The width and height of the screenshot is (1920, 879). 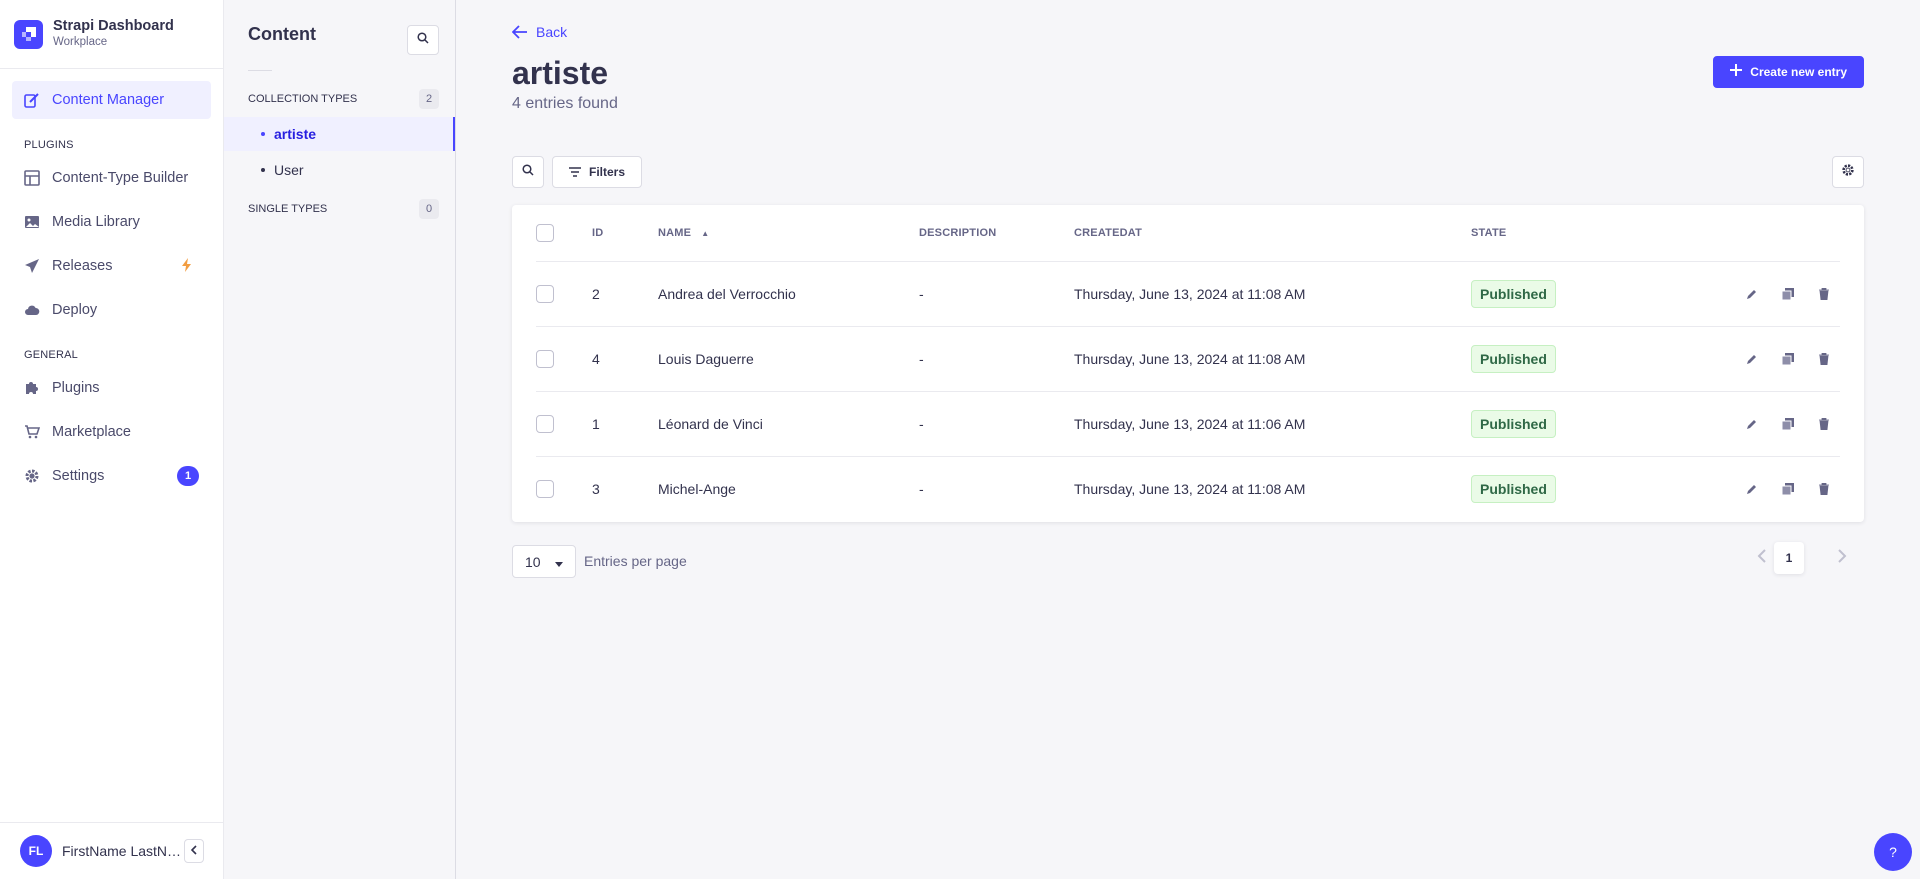 What do you see at coordinates (429, 209) in the screenshot?
I see `single-types-count: 0` at bounding box center [429, 209].